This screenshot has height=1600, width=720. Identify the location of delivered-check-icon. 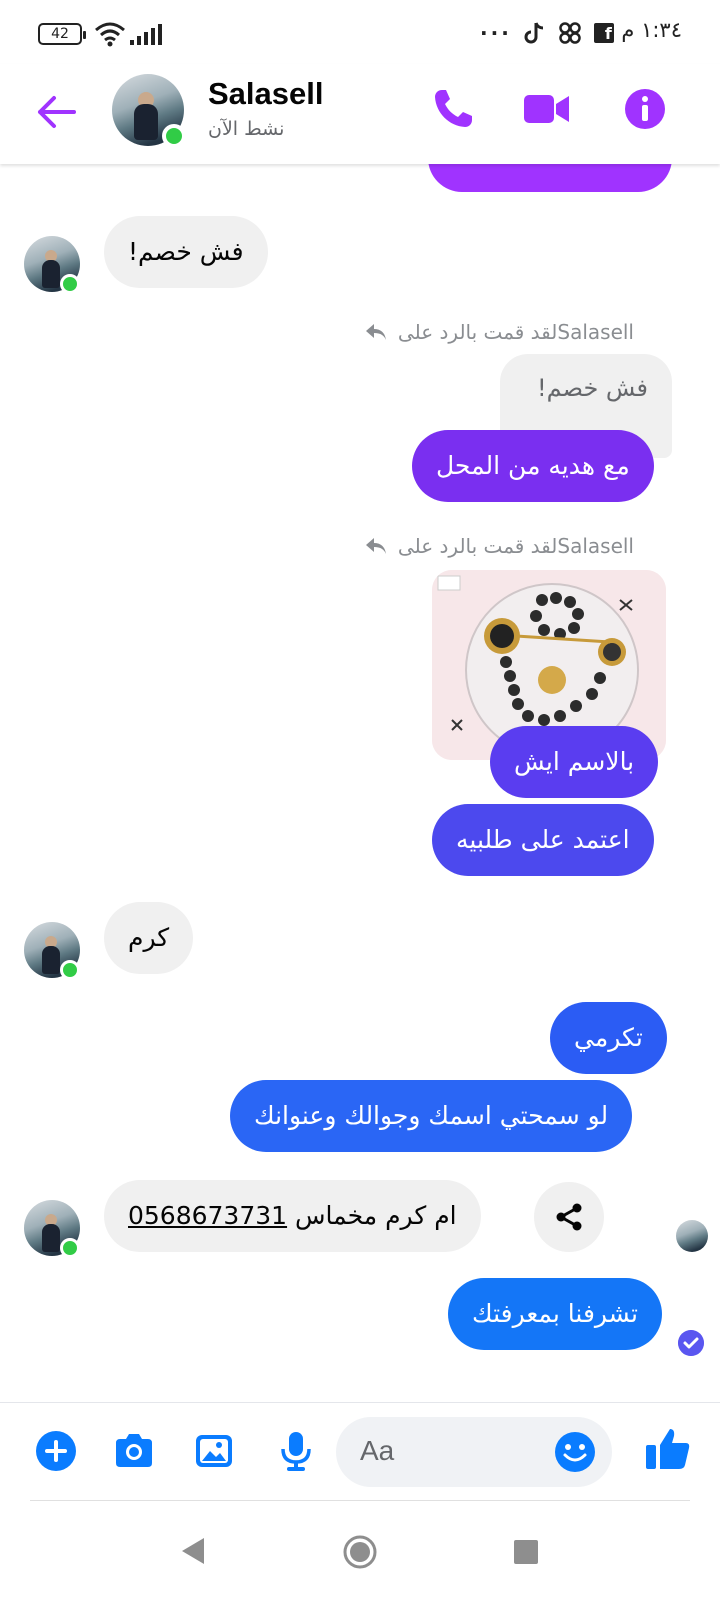
(691, 1343).